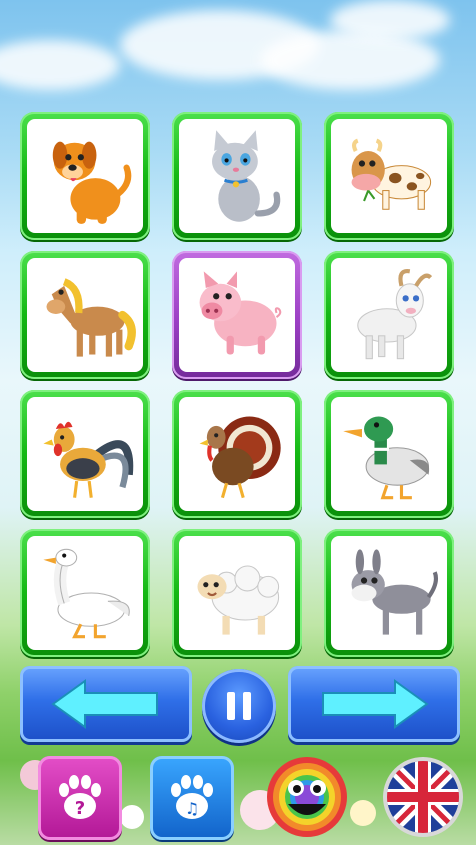 The width and height of the screenshot is (476, 845). I want to click on card-duck-face, so click(389, 454).